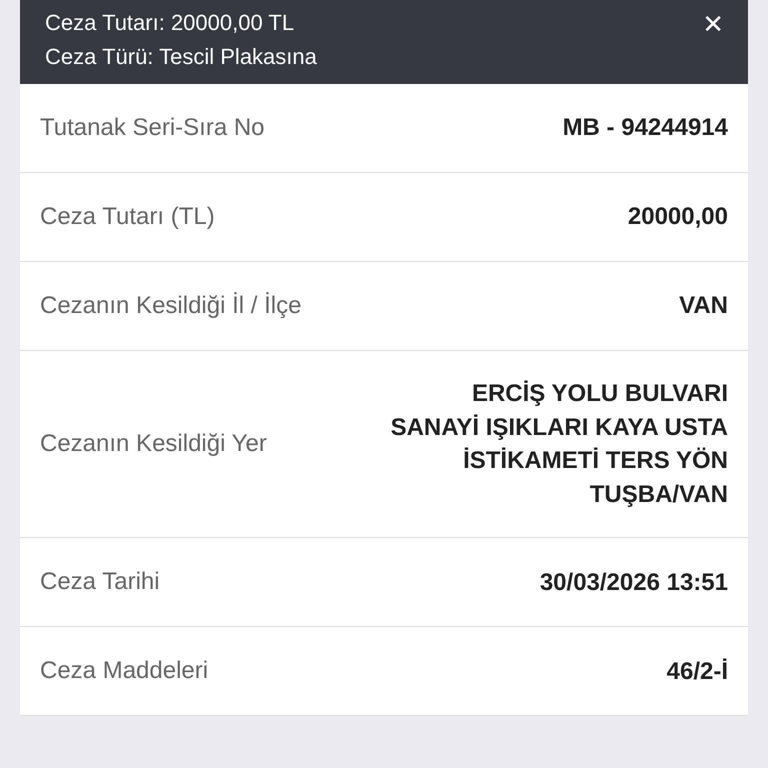 This screenshot has height=768, width=768. What do you see at coordinates (645, 128) in the screenshot?
I see `field-value: MB - 94244914` at bounding box center [645, 128].